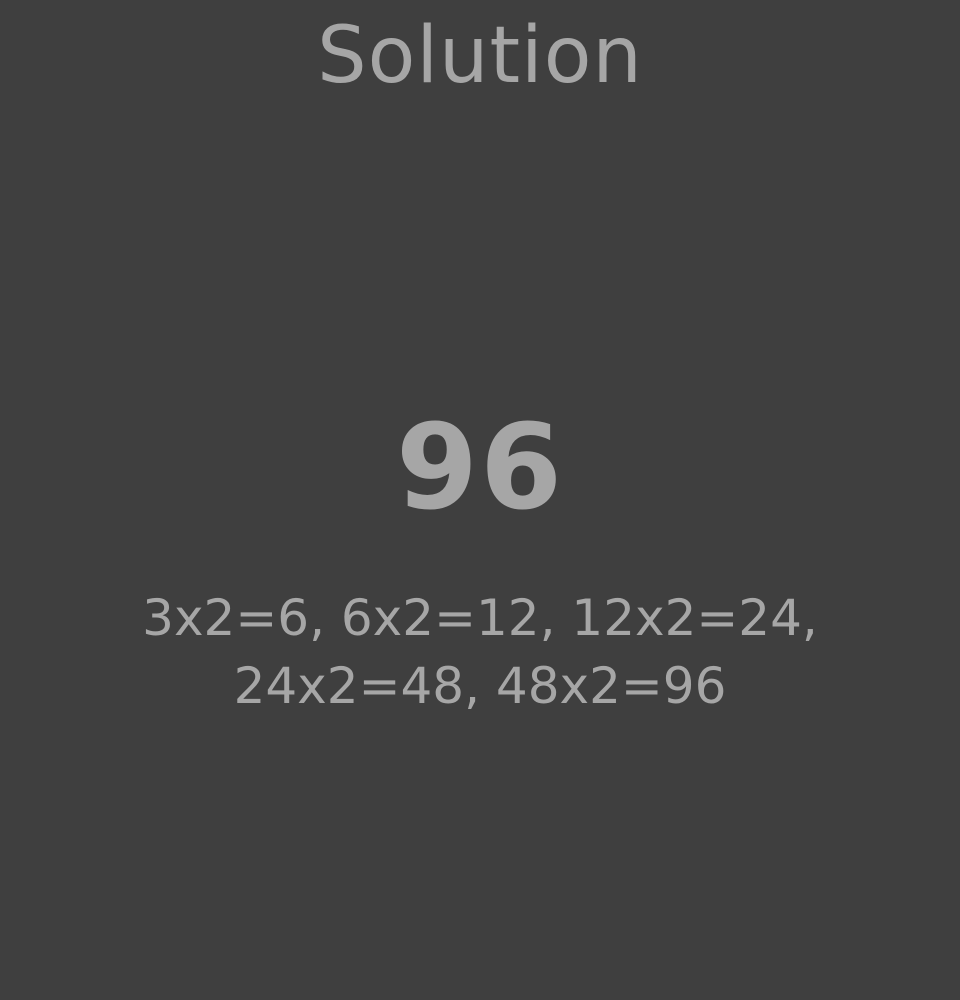 The image size is (960, 1000). What do you see at coordinates (480, 652) in the screenshot?
I see `solution-explanation: 3x2=6, 6x2=12, 12x2=24, 24x2=48, 48x2=96` at bounding box center [480, 652].